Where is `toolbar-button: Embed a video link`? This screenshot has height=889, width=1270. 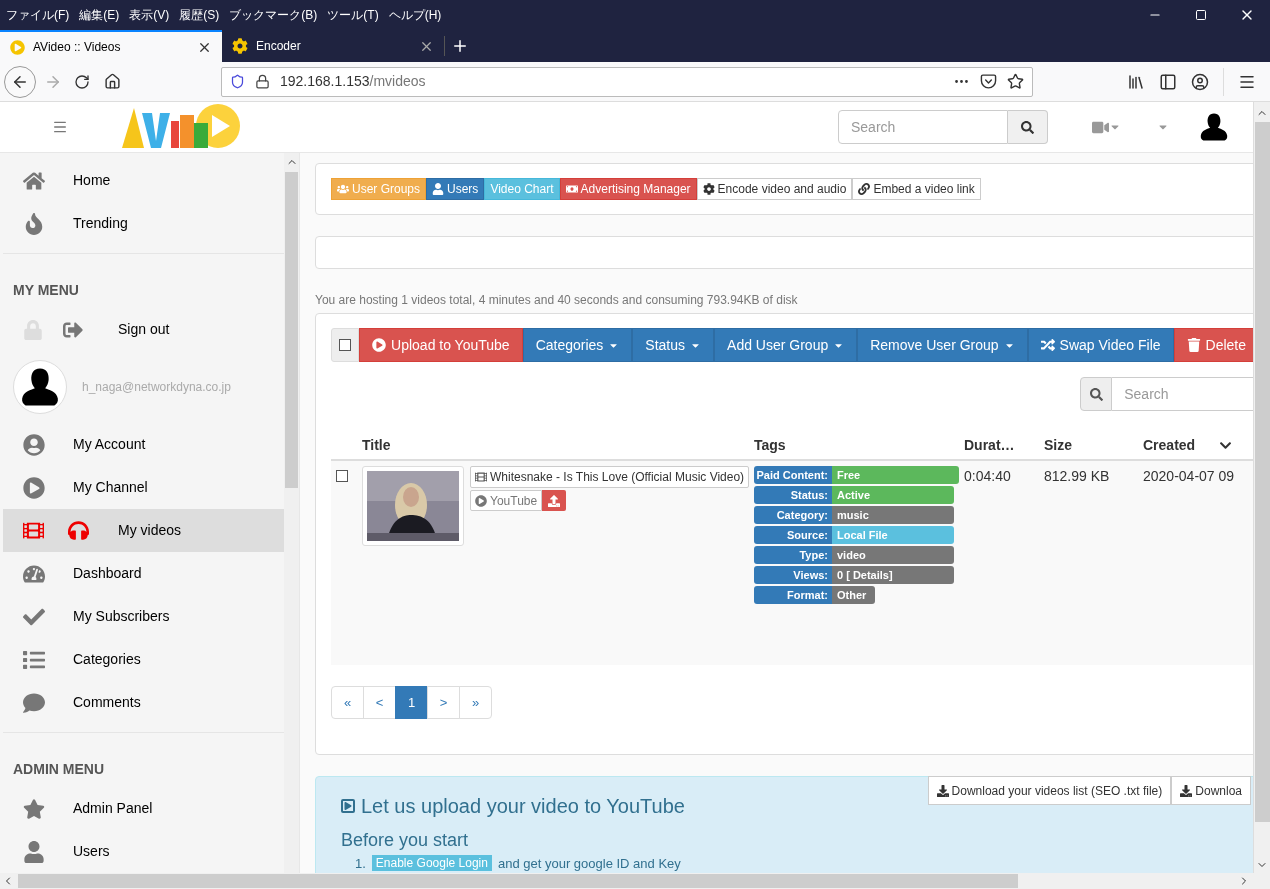
toolbar-button: Embed a video link is located at coordinates (916, 189).